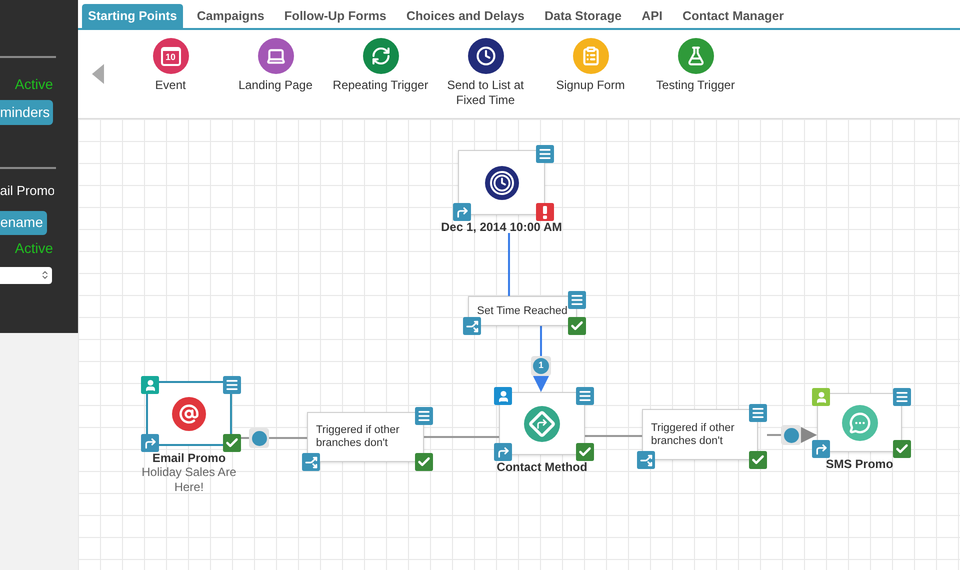  What do you see at coordinates (860, 422) in the screenshot?
I see `chat-icon` at bounding box center [860, 422].